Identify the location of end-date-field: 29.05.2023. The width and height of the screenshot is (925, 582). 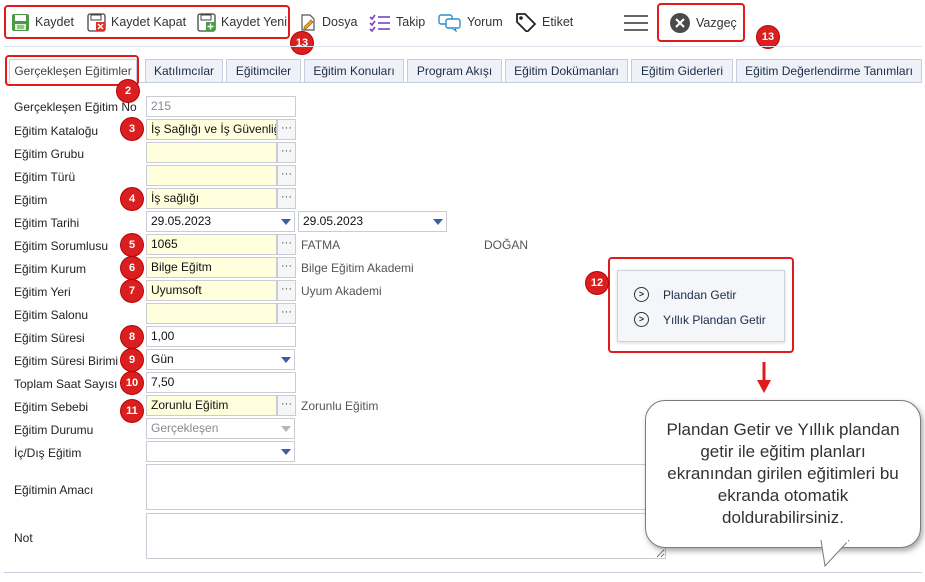
(372, 221).